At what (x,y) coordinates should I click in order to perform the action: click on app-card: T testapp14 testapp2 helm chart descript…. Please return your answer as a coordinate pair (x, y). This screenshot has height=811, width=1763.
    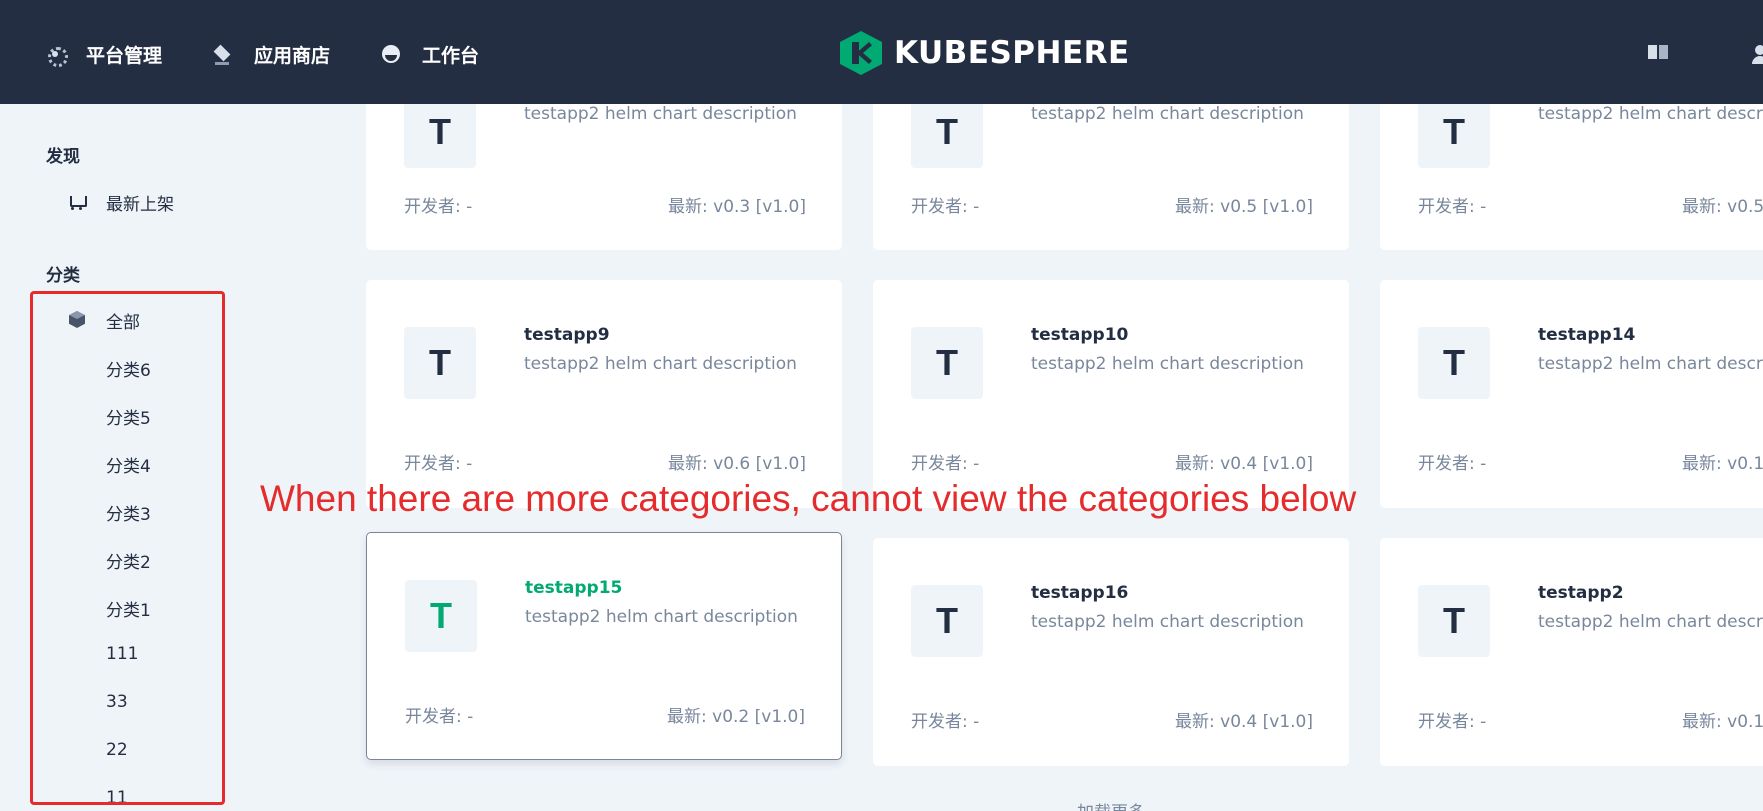
    Looking at the image, I should click on (1571, 394).